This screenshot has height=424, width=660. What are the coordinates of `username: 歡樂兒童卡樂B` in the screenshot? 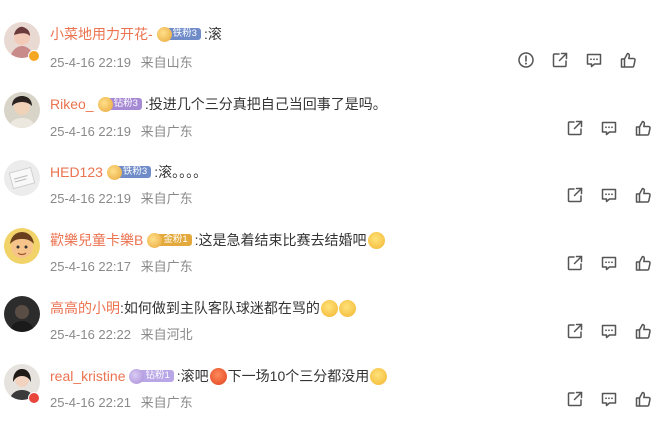 It's located at (96, 240).